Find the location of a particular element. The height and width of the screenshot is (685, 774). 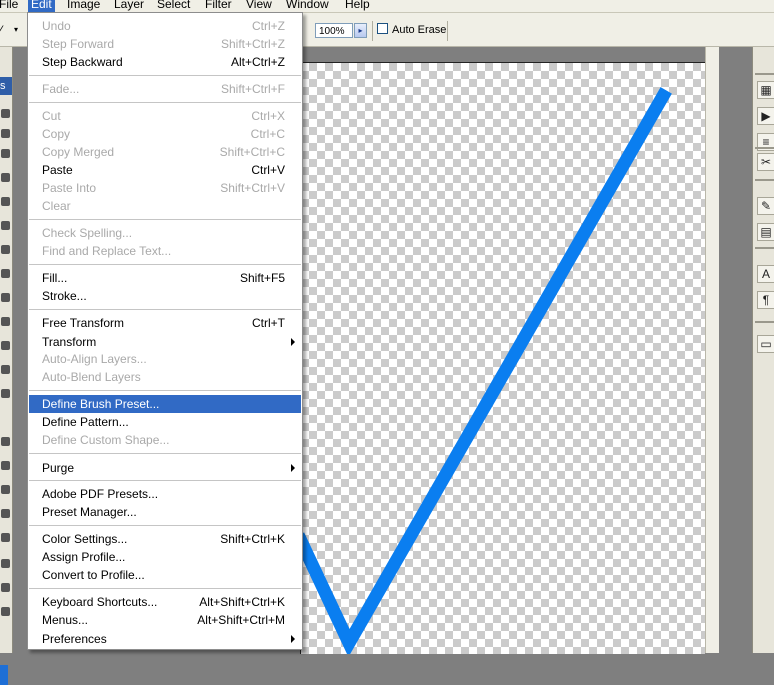

flow-input: 100% is located at coordinates (334, 30).